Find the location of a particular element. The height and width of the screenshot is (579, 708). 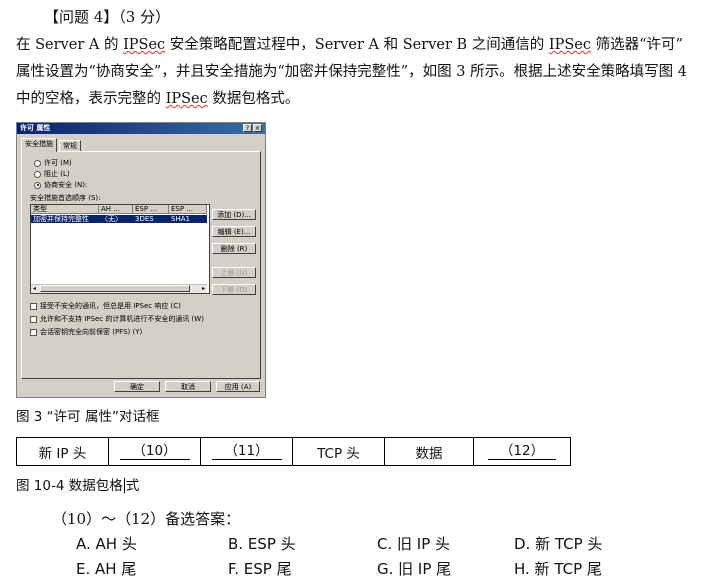

option-d: D. 新 TCP 头 is located at coordinates (558, 544).